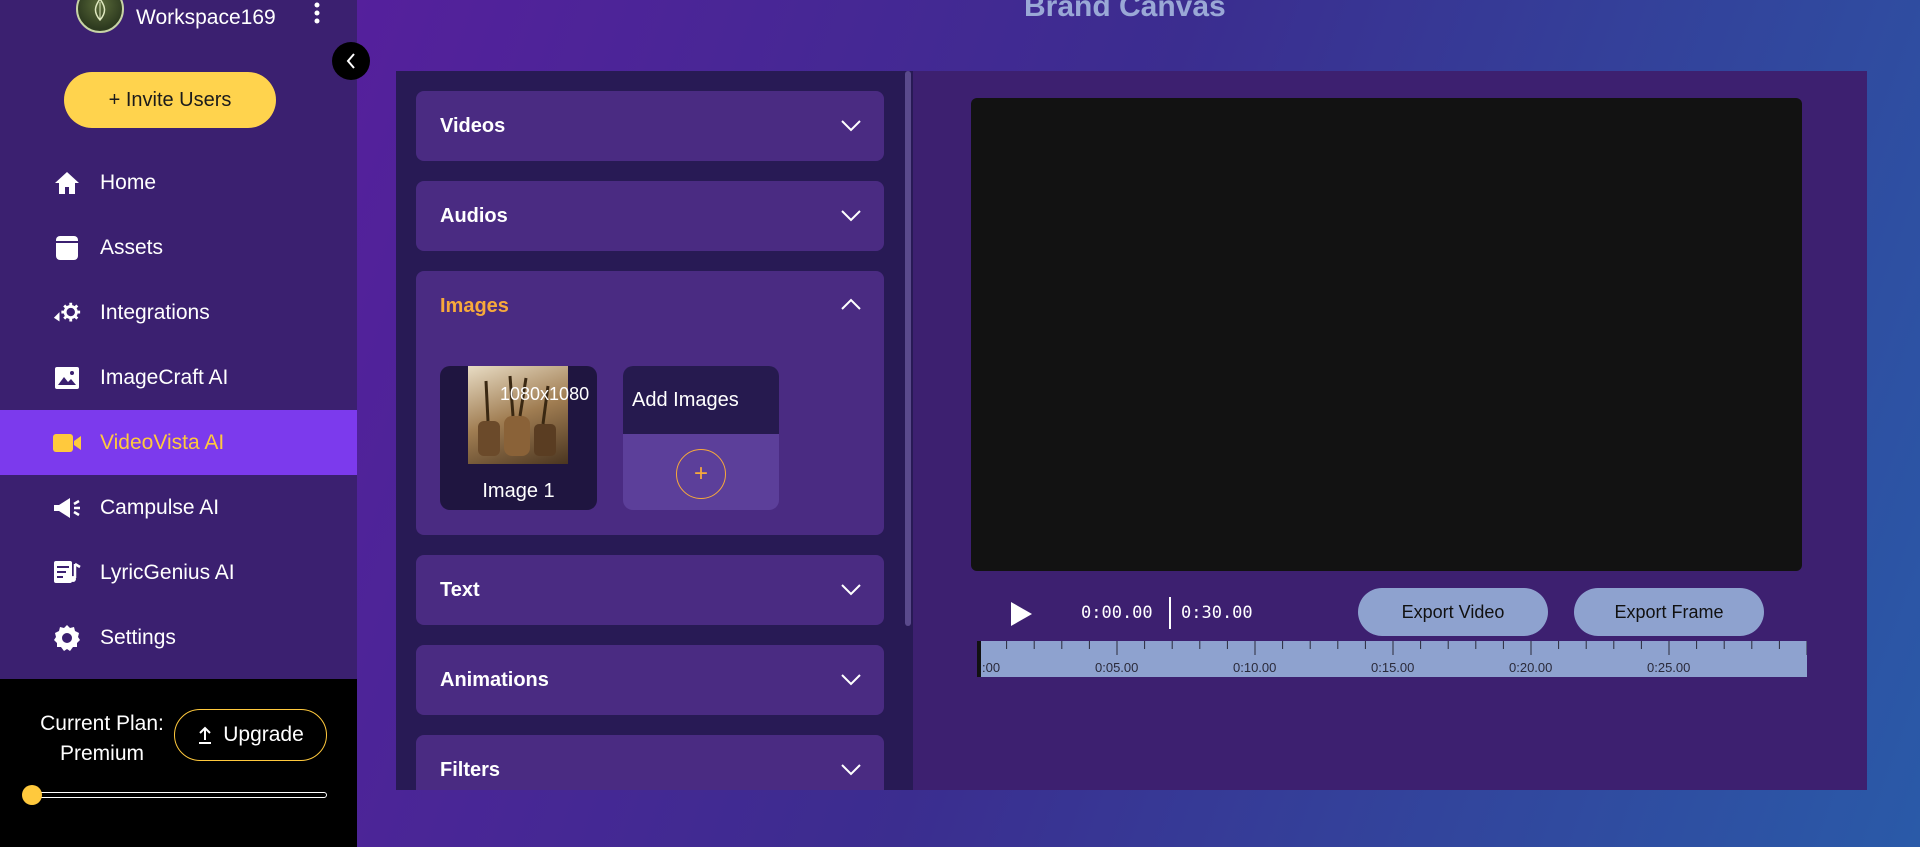 This screenshot has width=1920, height=847. Describe the element at coordinates (102, 723) in the screenshot. I see `plan-label: Current Plan:` at that location.